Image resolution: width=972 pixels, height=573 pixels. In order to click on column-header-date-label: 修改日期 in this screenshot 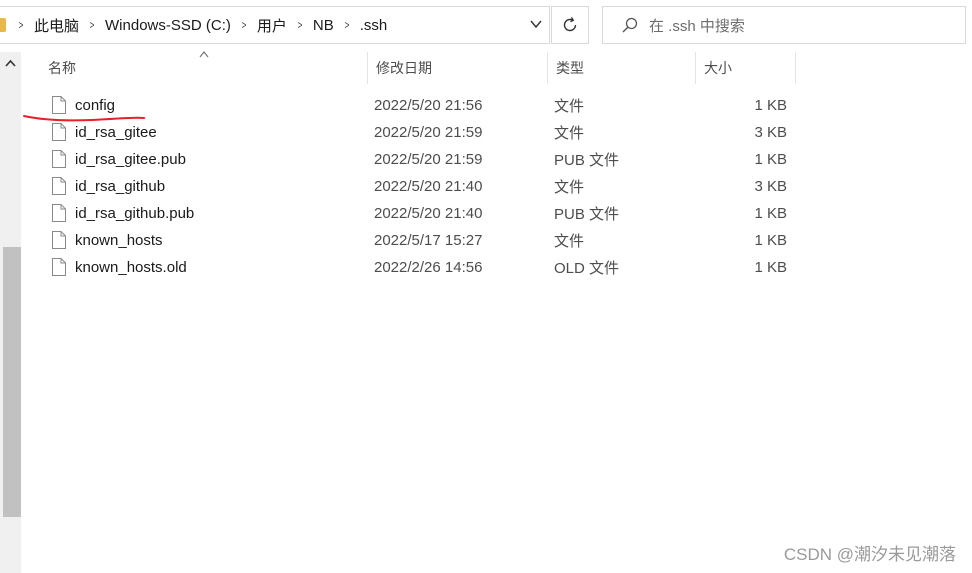, I will do `click(404, 68)`.